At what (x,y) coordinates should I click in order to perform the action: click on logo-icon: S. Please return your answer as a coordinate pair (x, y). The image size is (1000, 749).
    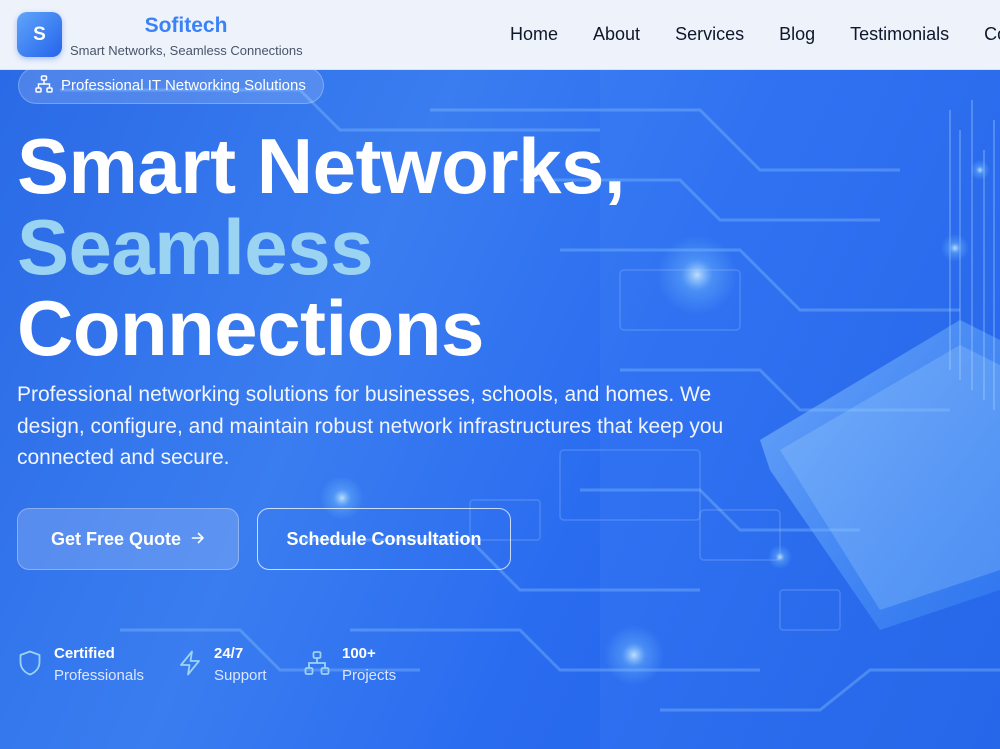
    Looking at the image, I should click on (39, 34).